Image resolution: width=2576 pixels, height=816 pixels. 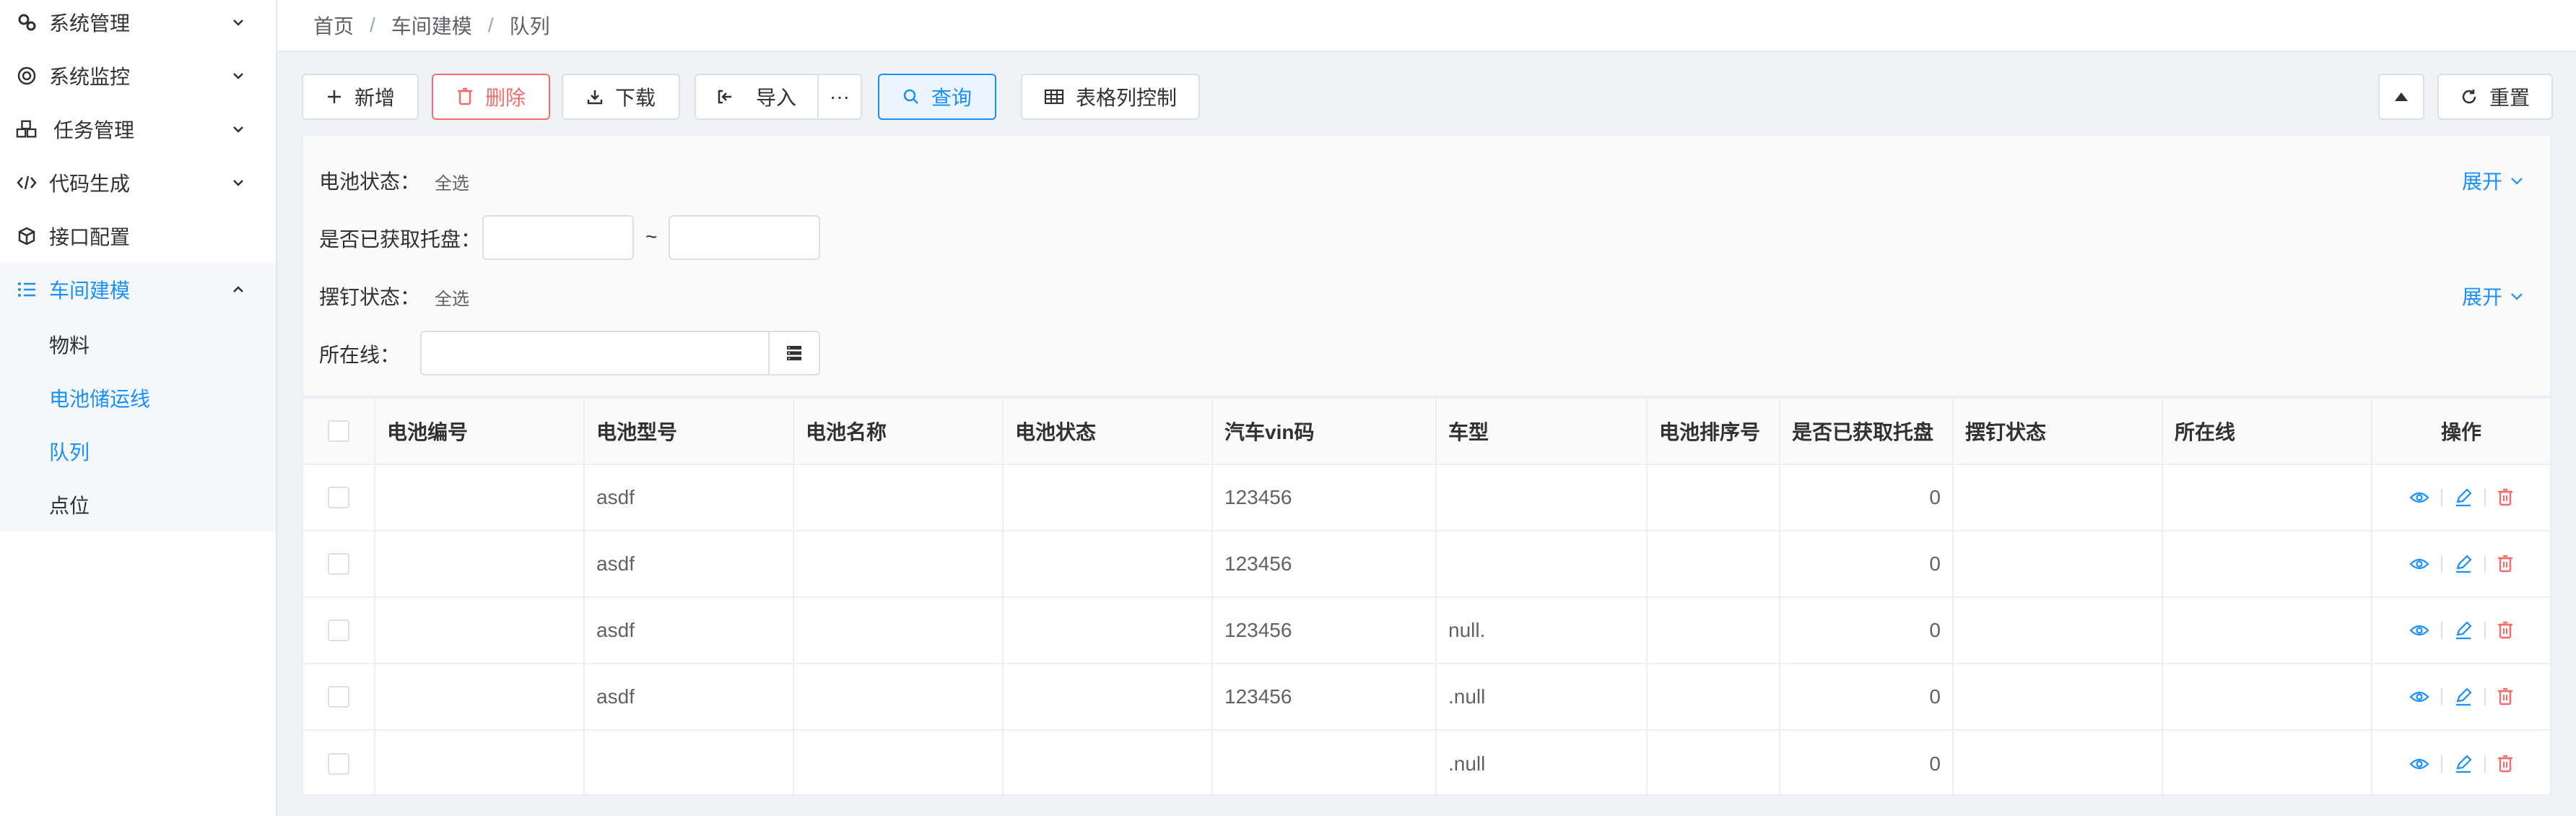 I want to click on sidebar-item-interface-config: 接口配置, so click(x=138, y=236).